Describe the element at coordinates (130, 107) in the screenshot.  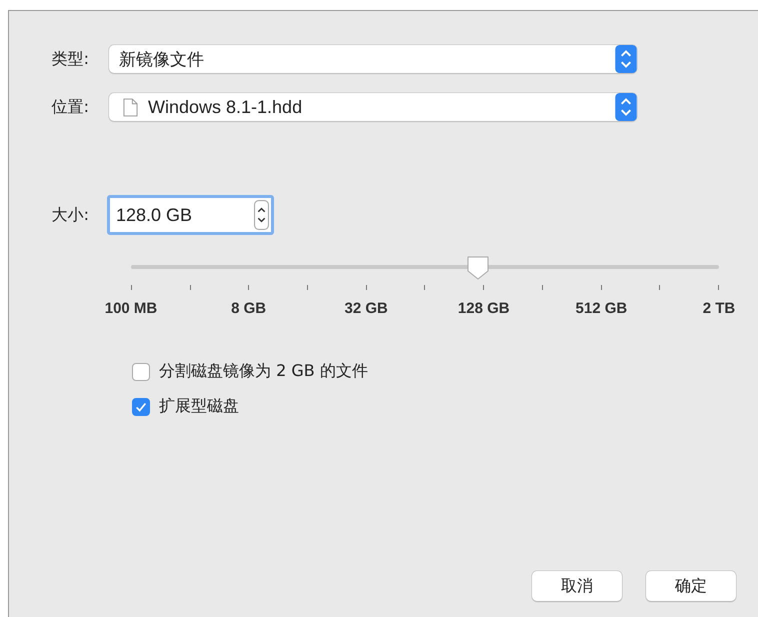
I see `file-icon` at that location.